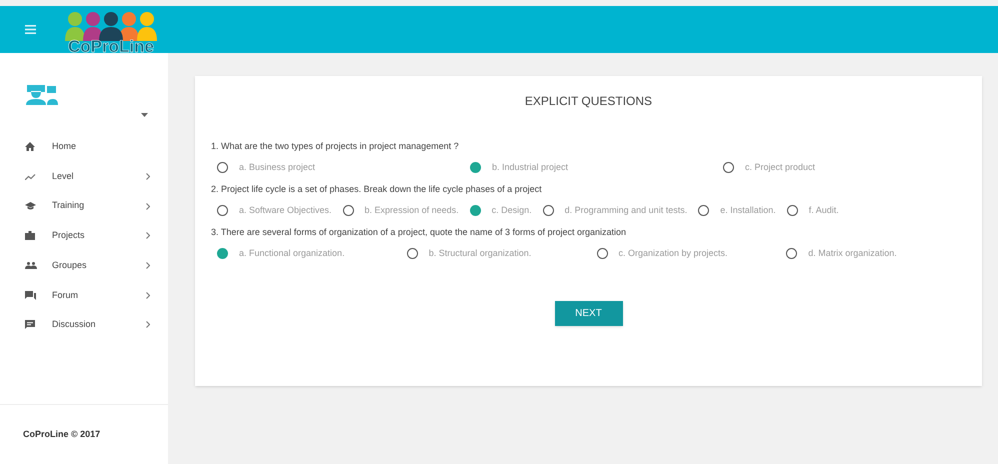 This screenshot has height=464, width=998. What do you see at coordinates (419, 232) in the screenshot?
I see `question-text: 3. There are several forms of organization of a project, quote the name of 3 forms of project organization` at bounding box center [419, 232].